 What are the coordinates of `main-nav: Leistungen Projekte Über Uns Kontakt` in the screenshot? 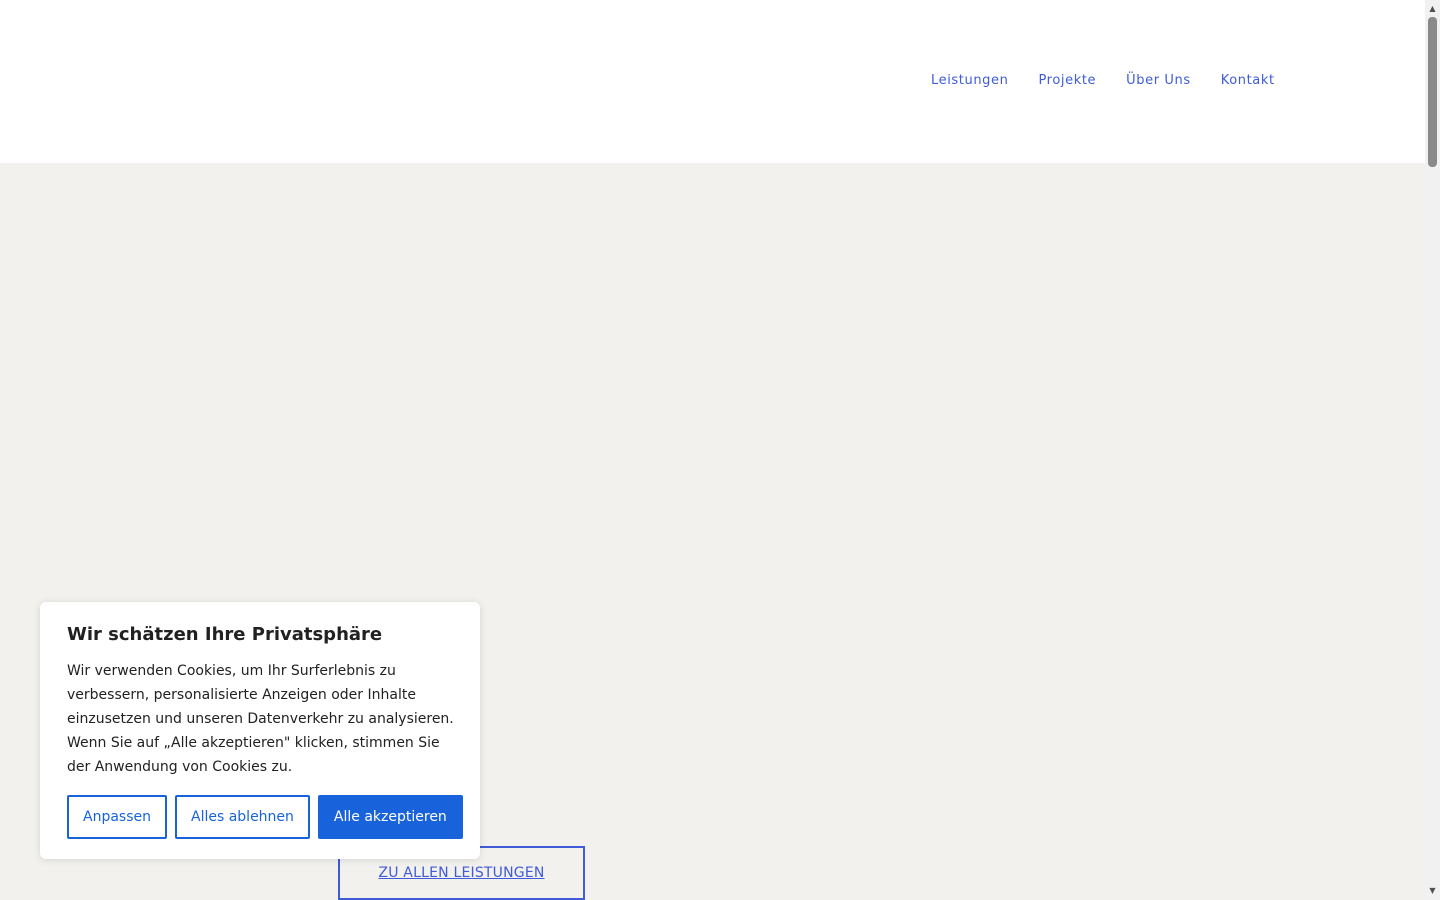 It's located at (1103, 80).